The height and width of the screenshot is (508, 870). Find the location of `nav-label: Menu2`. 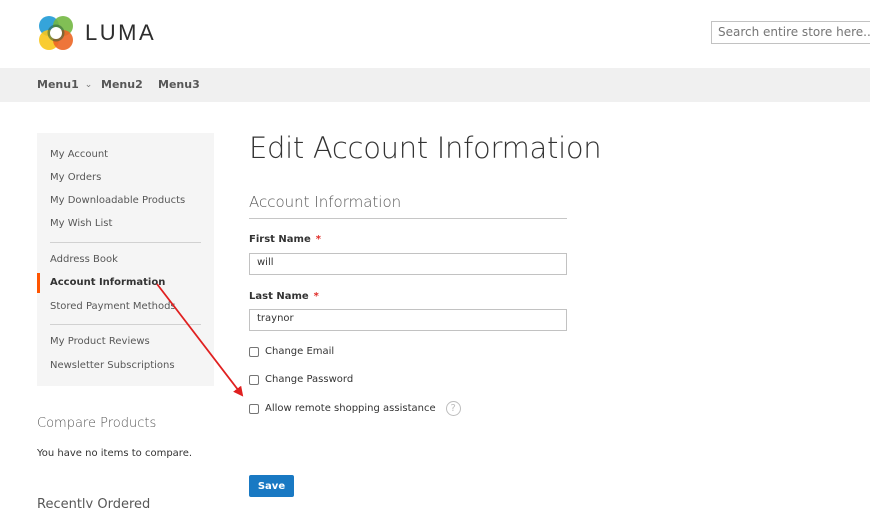

nav-label: Menu2 is located at coordinates (122, 84).